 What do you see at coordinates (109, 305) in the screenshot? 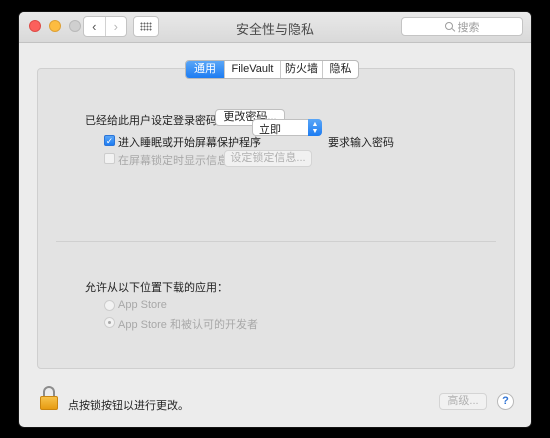
I see `radio-app-store` at bounding box center [109, 305].